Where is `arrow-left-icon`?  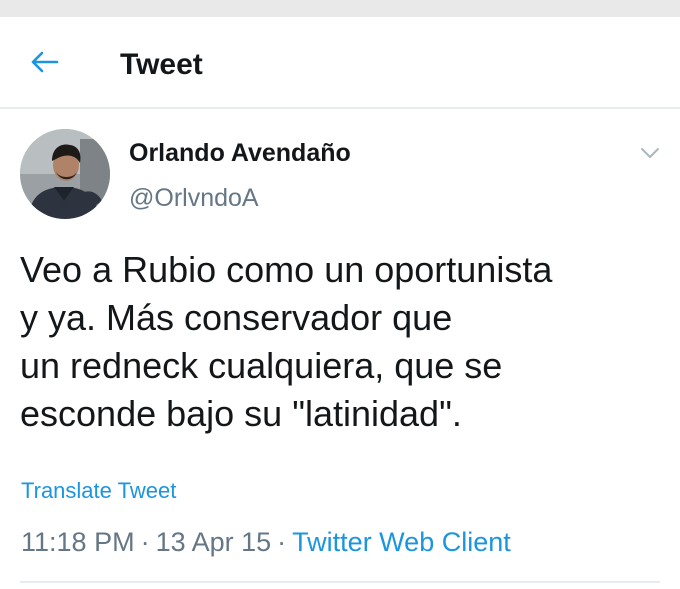 arrow-left-icon is located at coordinates (44, 64).